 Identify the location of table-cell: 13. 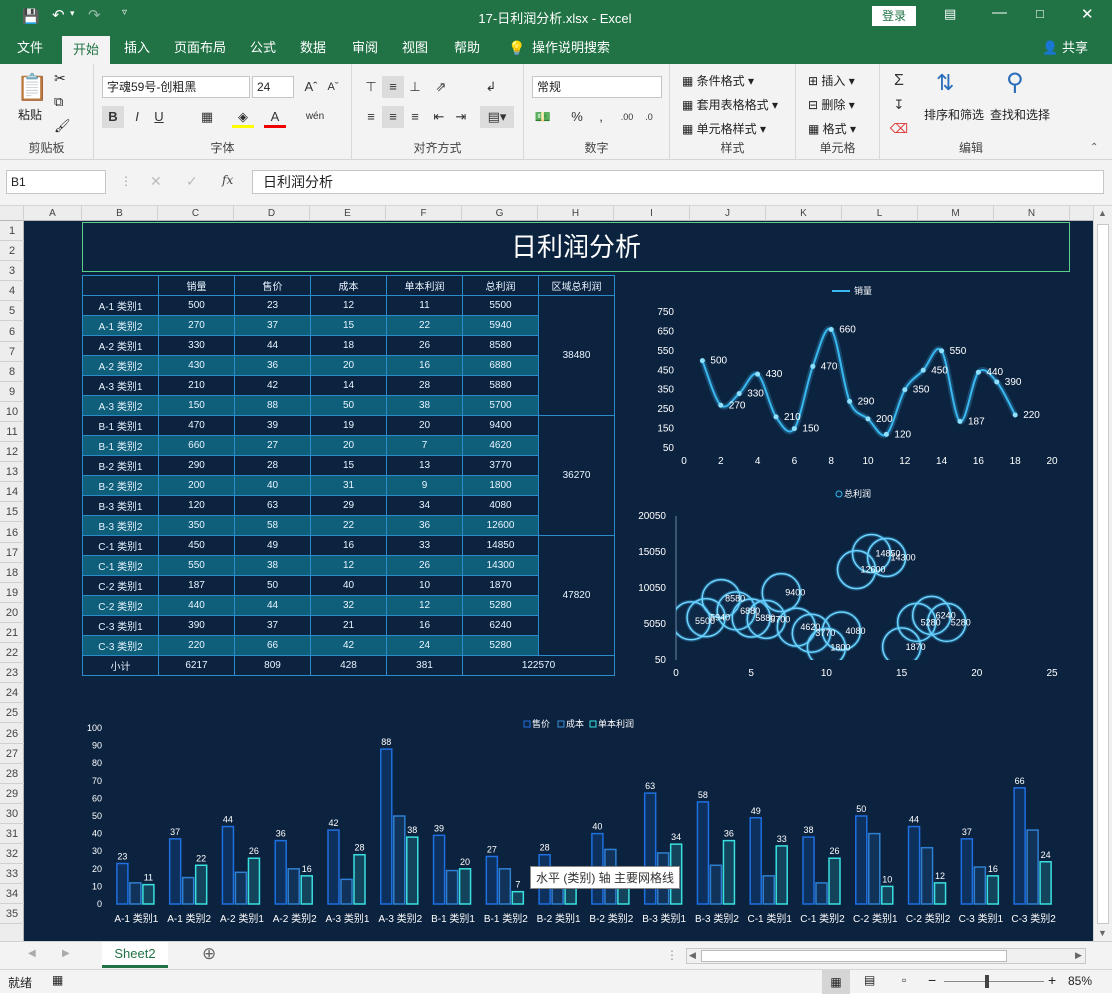
(424, 465).